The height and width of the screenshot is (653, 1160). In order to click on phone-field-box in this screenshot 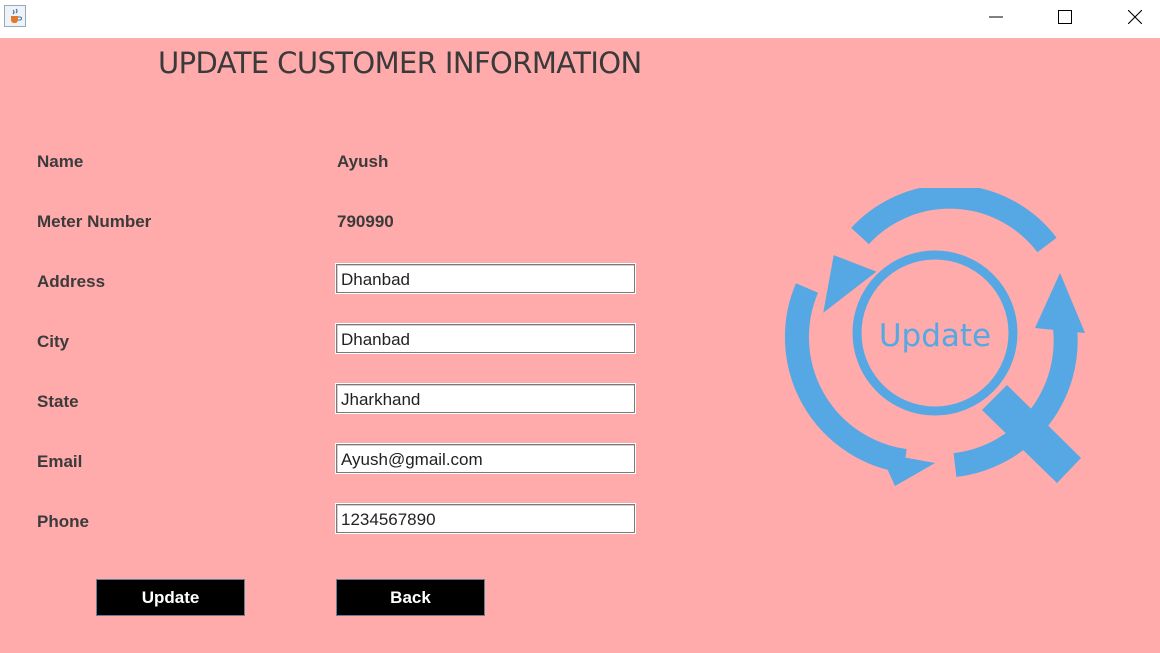, I will do `click(485, 518)`.